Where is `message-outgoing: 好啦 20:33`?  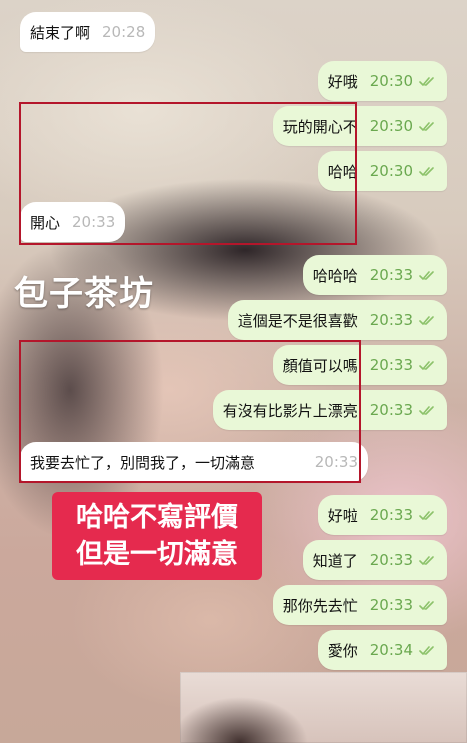
message-outgoing: 好啦 20:33 is located at coordinates (382, 515).